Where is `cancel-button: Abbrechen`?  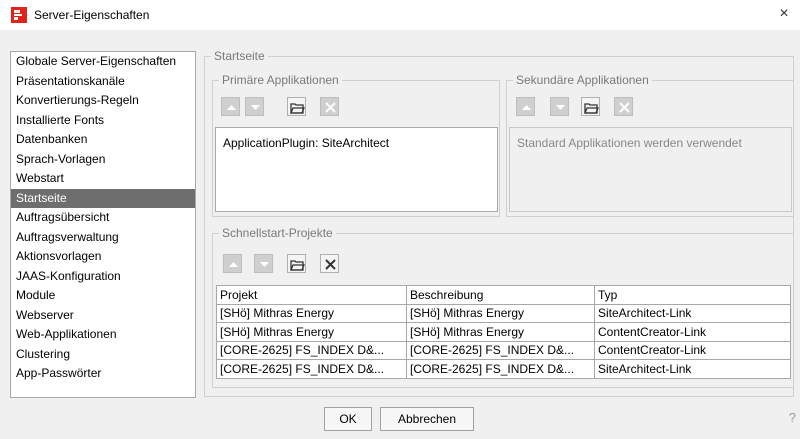
cancel-button: Abbrechen is located at coordinates (427, 419).